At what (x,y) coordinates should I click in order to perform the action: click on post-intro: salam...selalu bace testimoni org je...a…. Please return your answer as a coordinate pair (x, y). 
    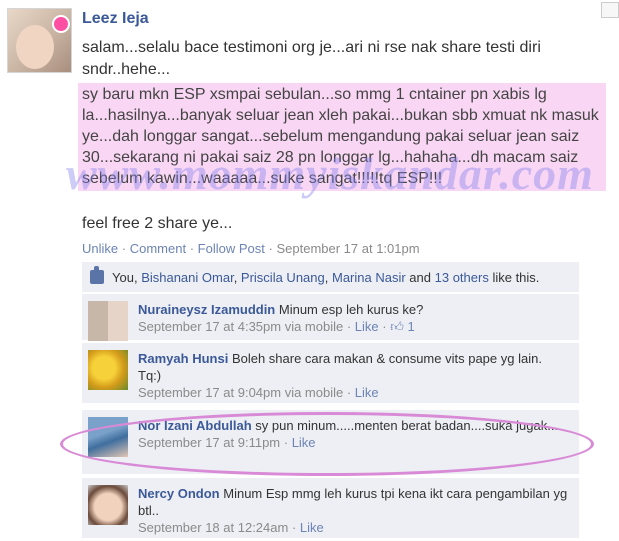
    Looking at the image, I should click on (311, 58).